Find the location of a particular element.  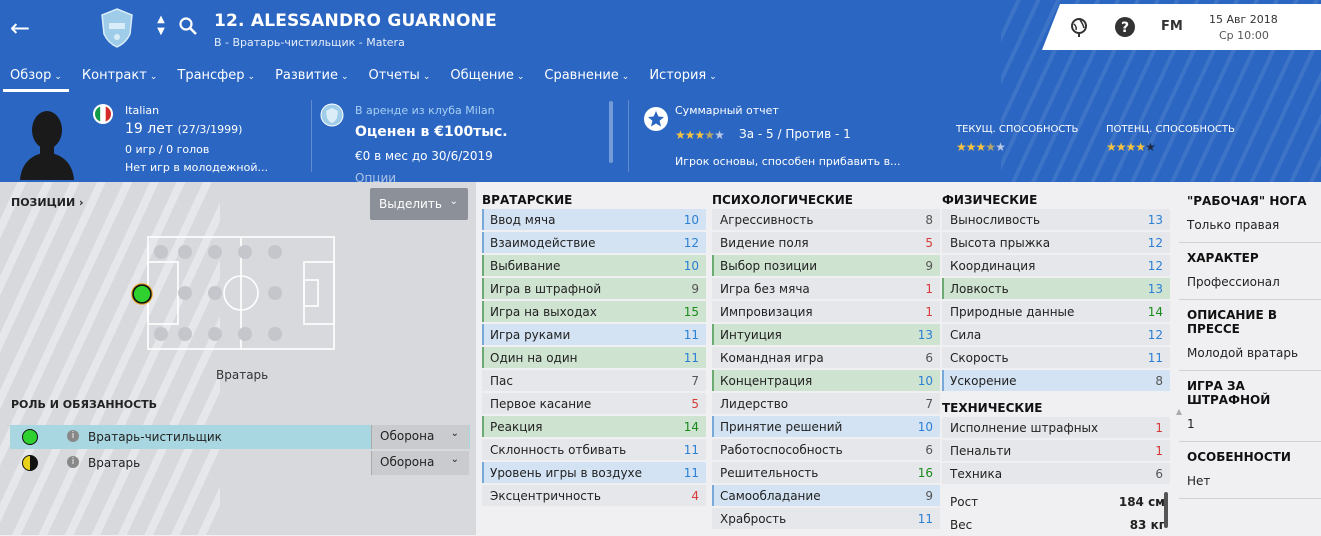

attribute-row: Игра руками 11 is located at coordinates (594, 334).